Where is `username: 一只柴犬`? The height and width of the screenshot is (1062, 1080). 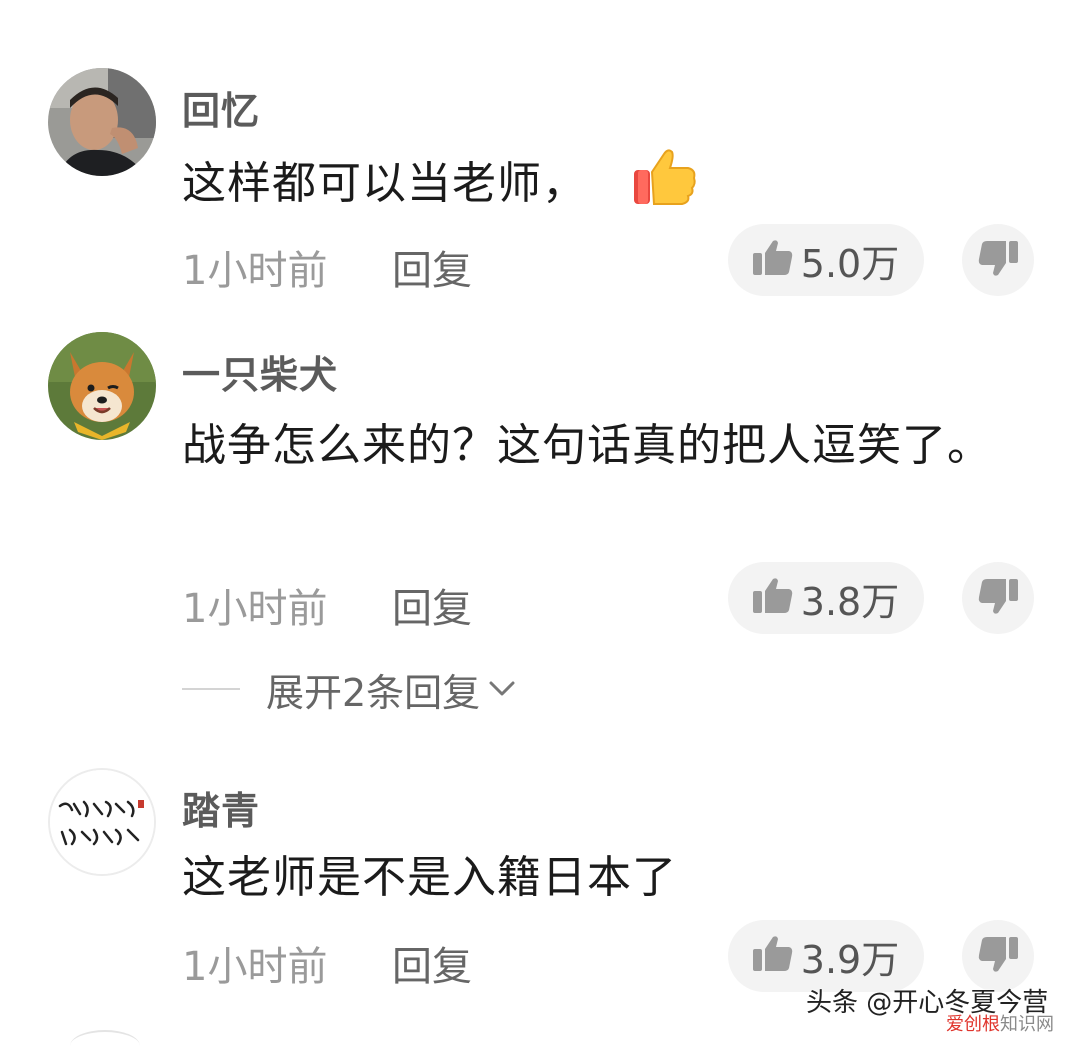
username: 一只柴犬 is located at coordinates (260, 371).